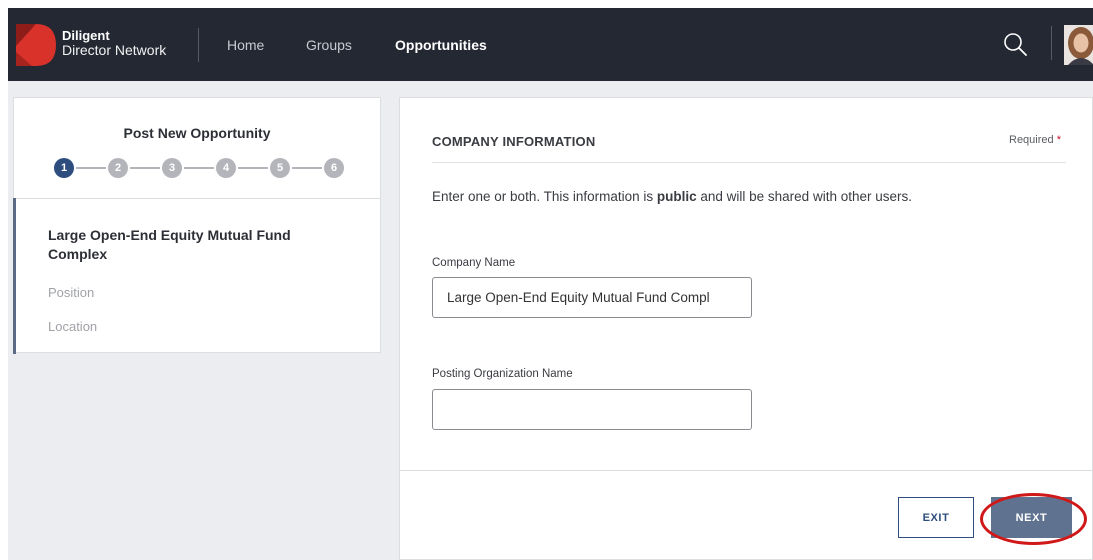 Image resolution: width=1093 pixels, height=560 pixels. Describe the element at coordinates (64, 168) in the screenshot. I see `step-1: 1` at that location.